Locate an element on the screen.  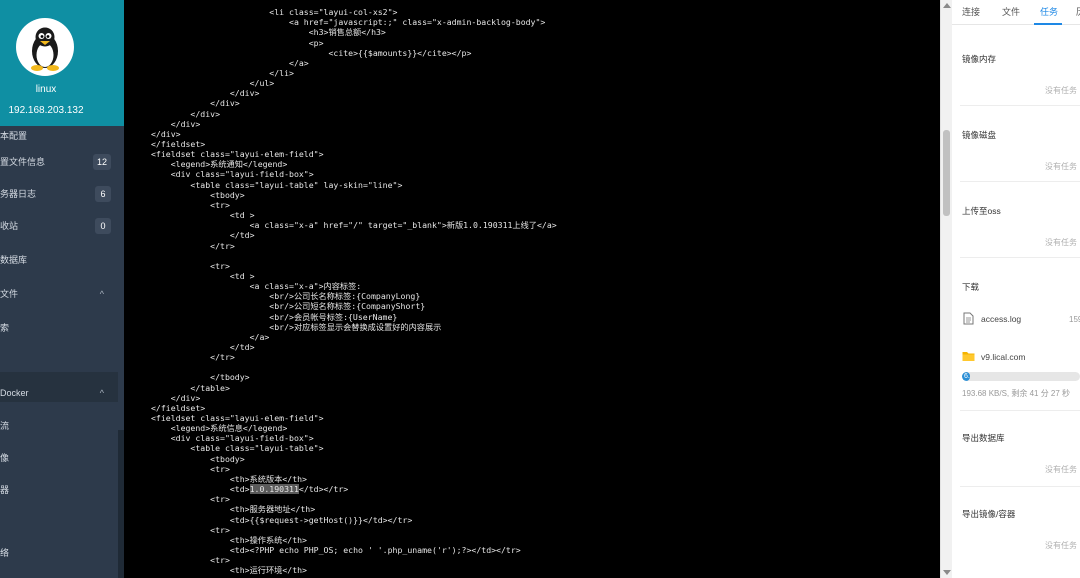
code-line: <a class="x-a">内容标签: is located at coordinates (256, 286).